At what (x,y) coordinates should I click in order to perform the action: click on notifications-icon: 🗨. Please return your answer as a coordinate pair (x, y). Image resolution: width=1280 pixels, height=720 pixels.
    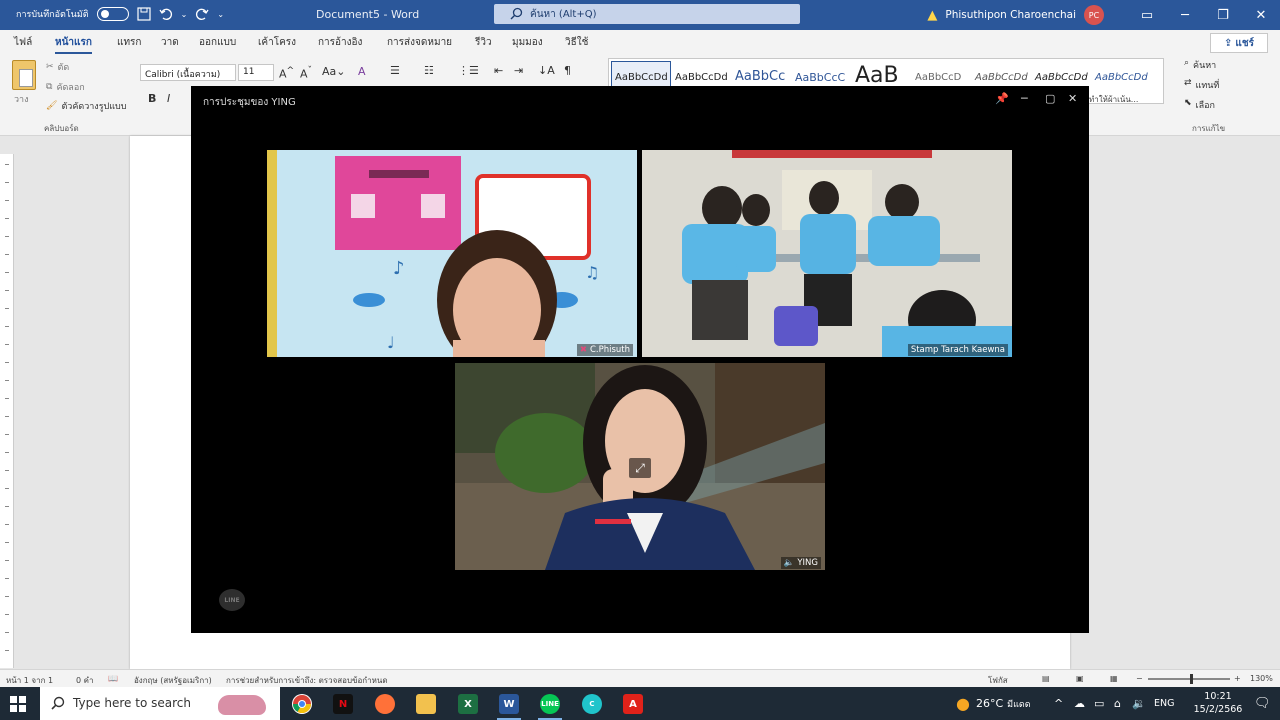
    Looking at the image, I should click on (1262, 703).